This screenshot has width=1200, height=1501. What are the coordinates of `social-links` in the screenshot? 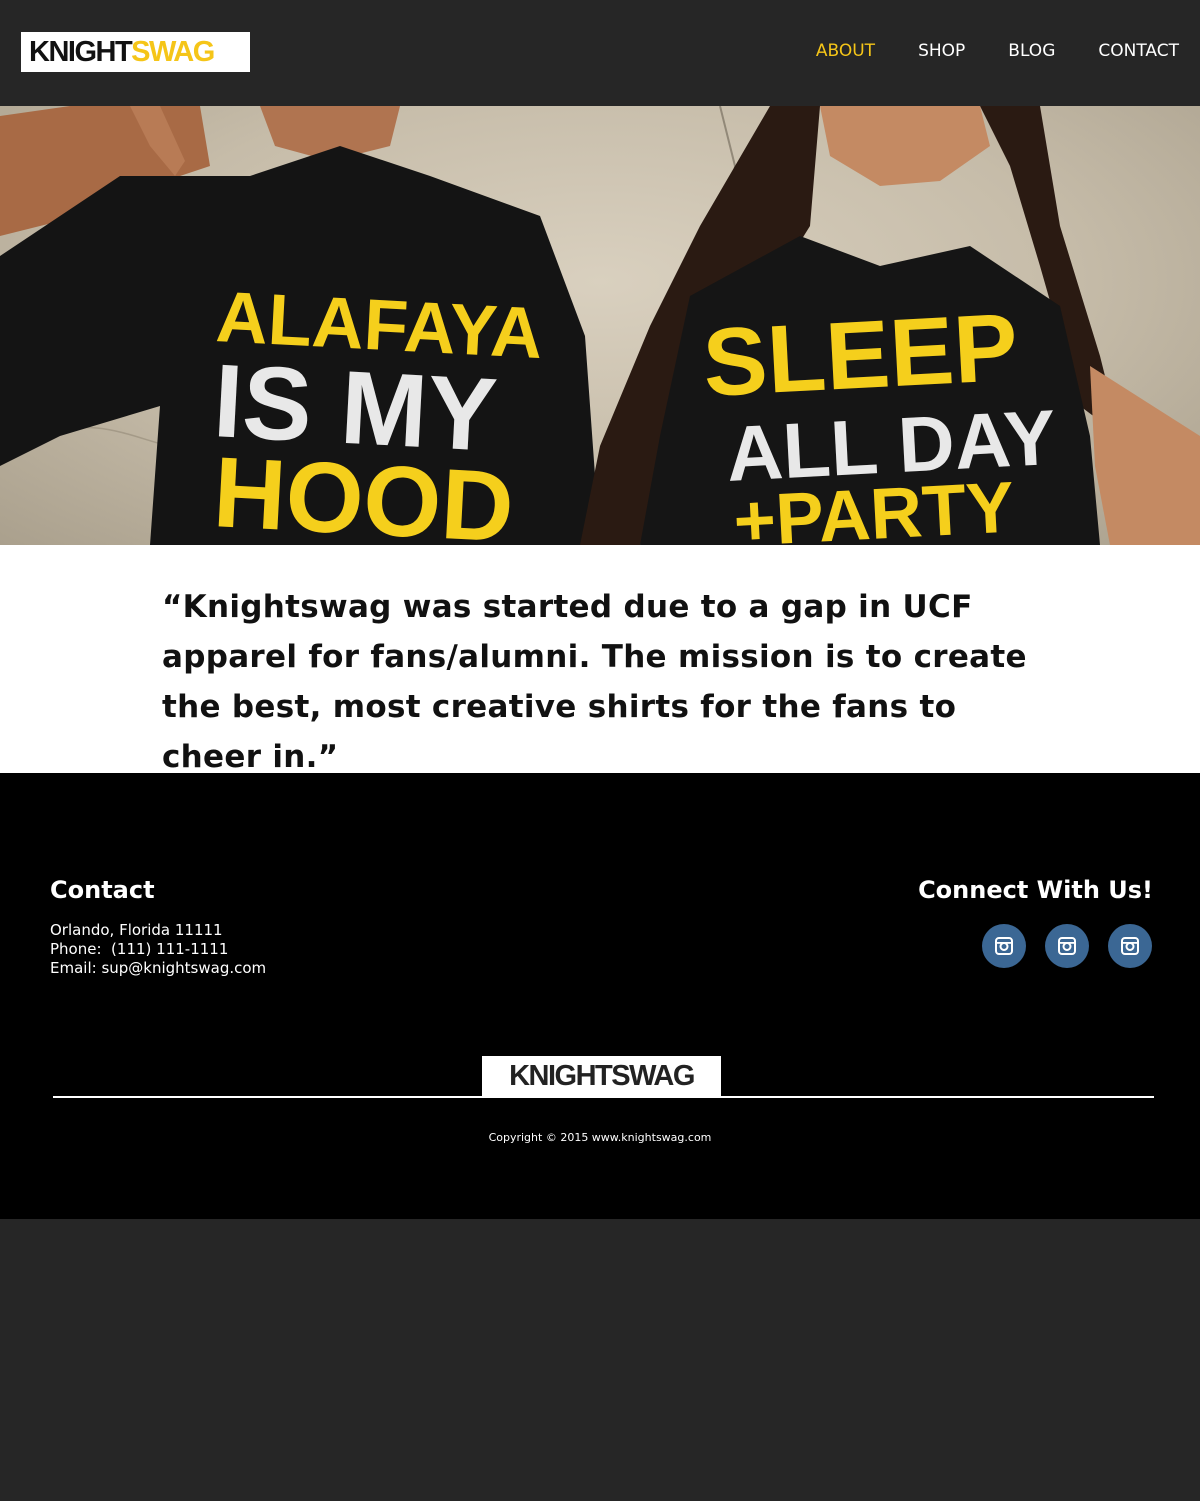 It's located at (1057, 946).